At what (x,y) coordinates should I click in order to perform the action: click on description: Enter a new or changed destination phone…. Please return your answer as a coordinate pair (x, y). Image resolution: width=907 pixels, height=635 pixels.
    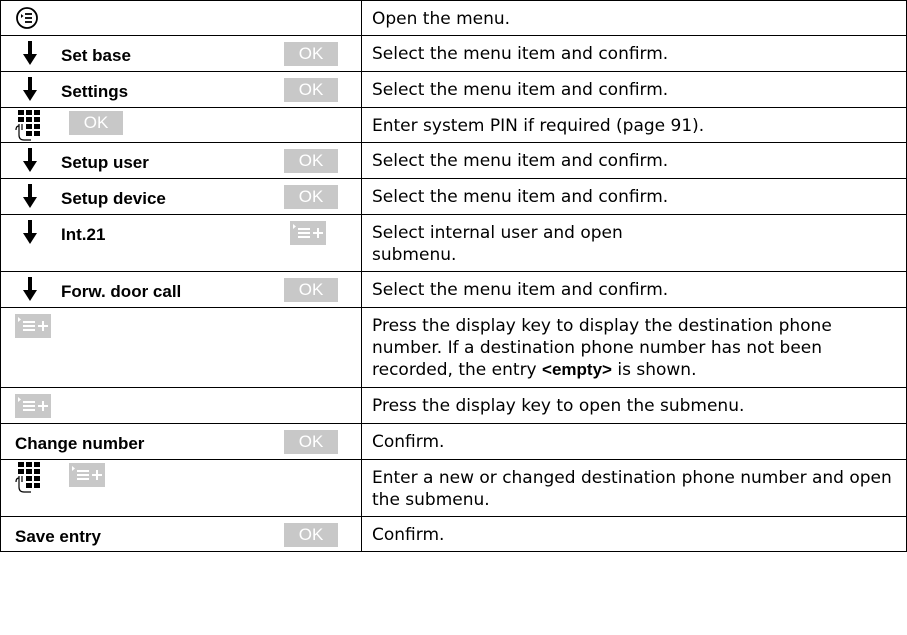
    Looking at the image, I should click on (634, 488).